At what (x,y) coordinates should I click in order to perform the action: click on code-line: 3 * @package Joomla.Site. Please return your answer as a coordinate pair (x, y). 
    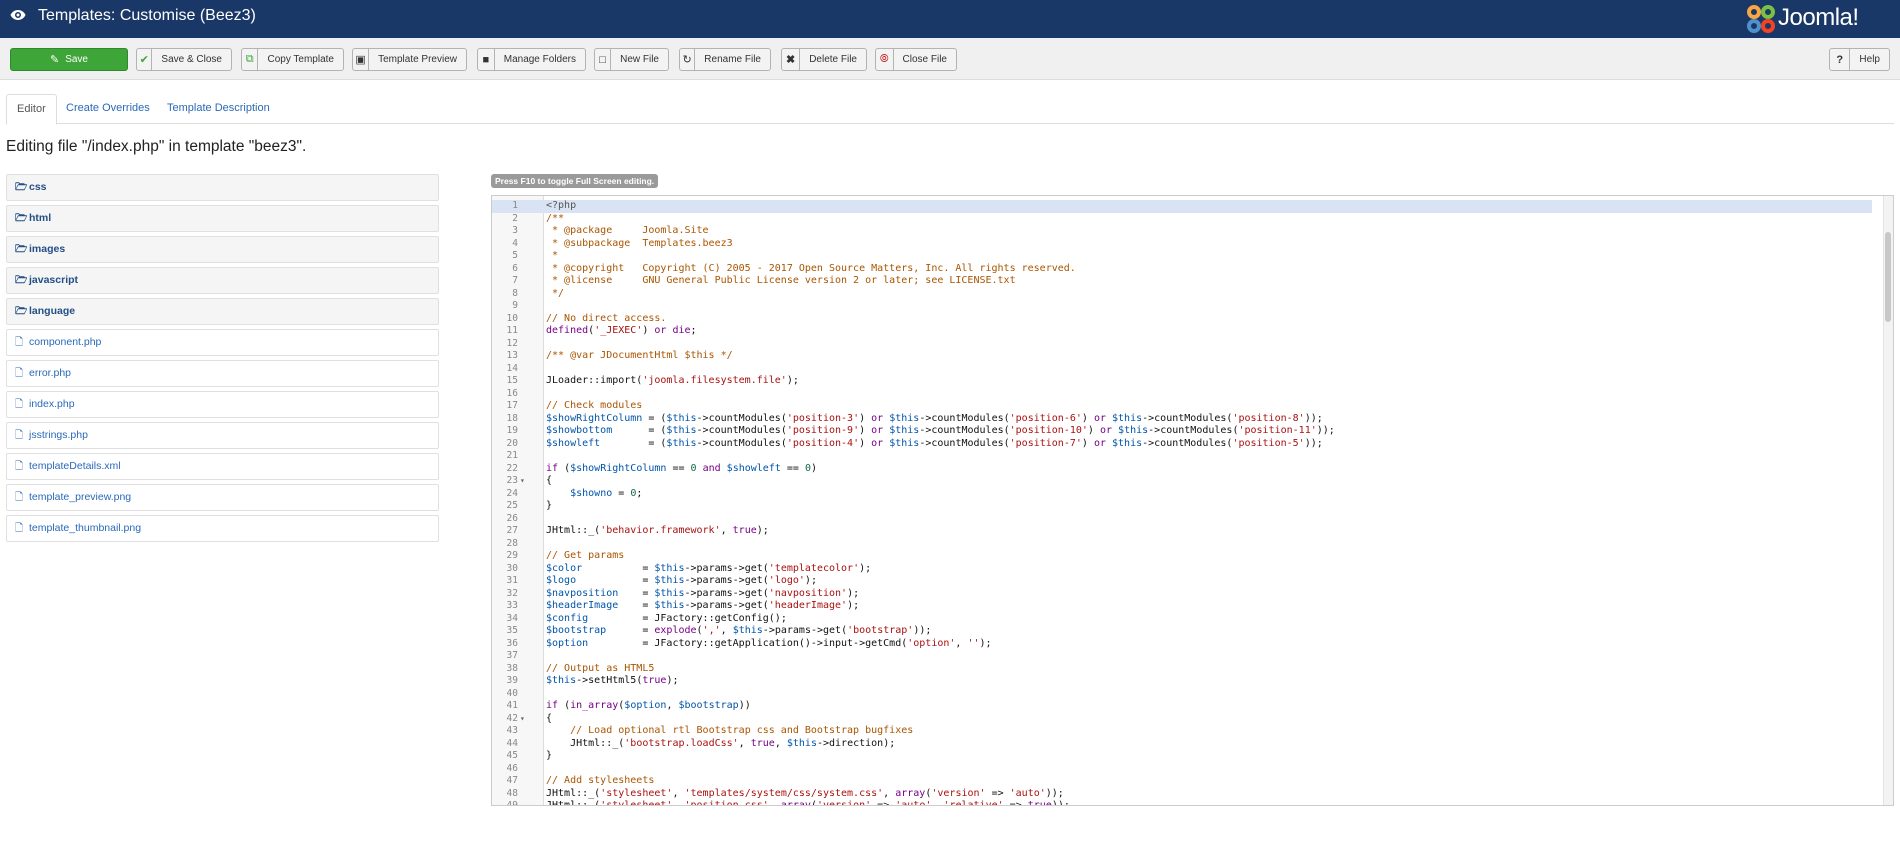
    Looking at the image, I should click on (1182, 231).